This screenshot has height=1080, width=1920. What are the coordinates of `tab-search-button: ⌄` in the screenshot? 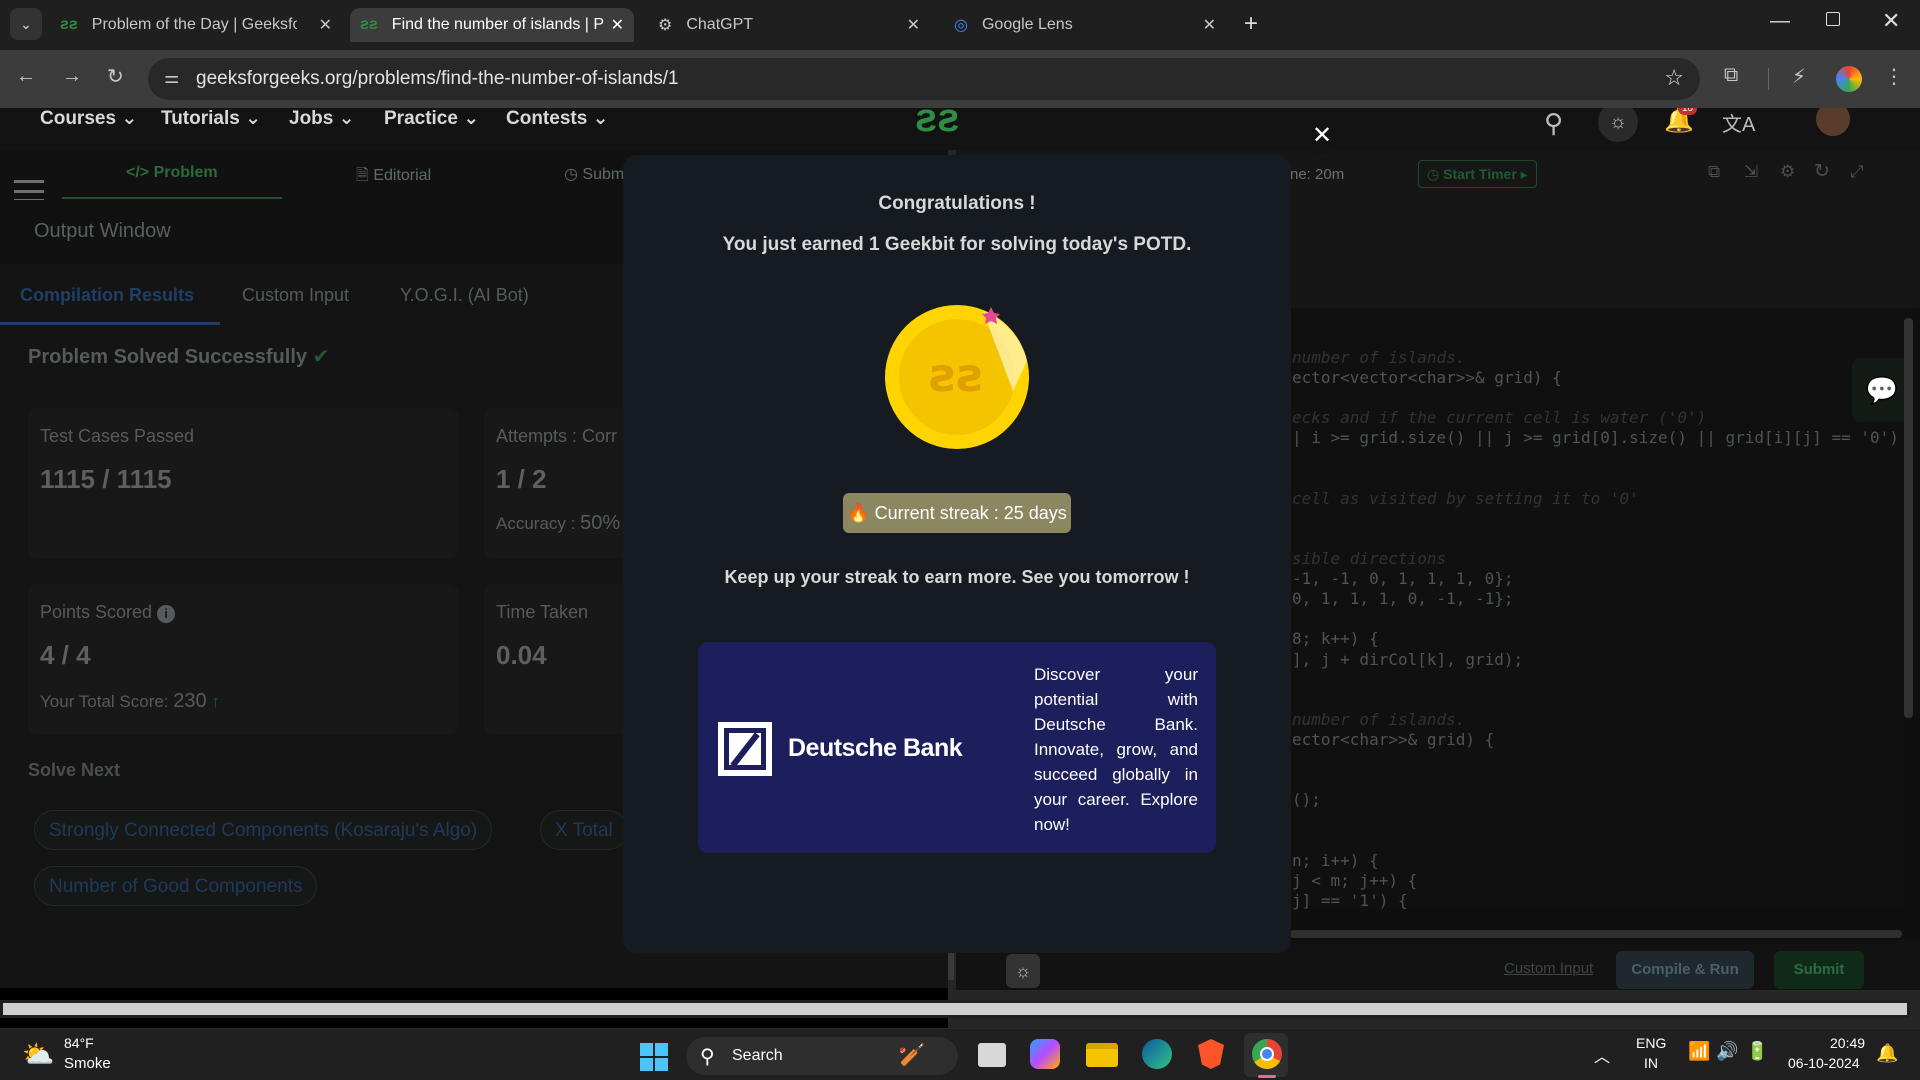 It's located at (26, 24).